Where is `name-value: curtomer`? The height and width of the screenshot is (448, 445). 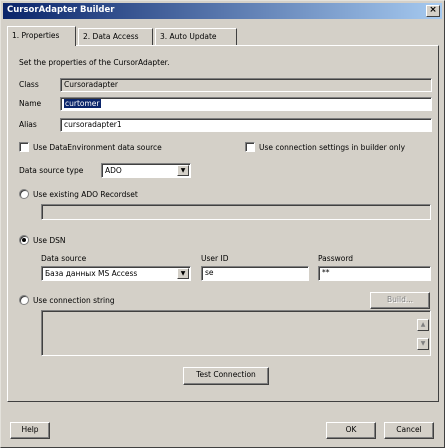
name-value: curtomer is located at coordinates (82, 103).